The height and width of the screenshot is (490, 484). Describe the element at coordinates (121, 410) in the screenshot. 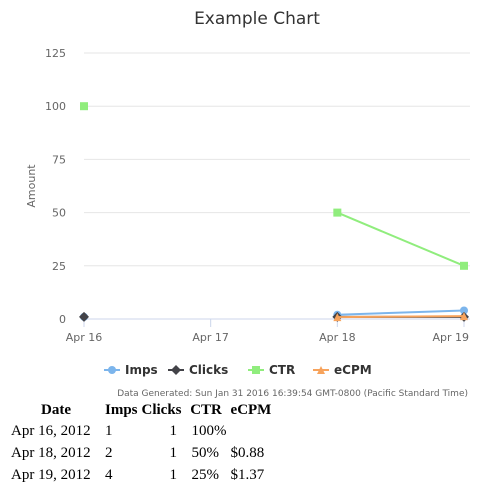

I see `header-imps: Imps` at that location.